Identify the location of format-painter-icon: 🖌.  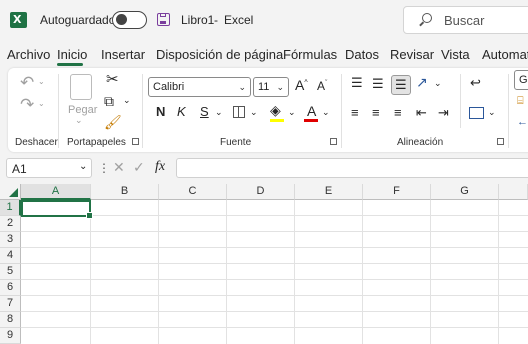
(113, 122).